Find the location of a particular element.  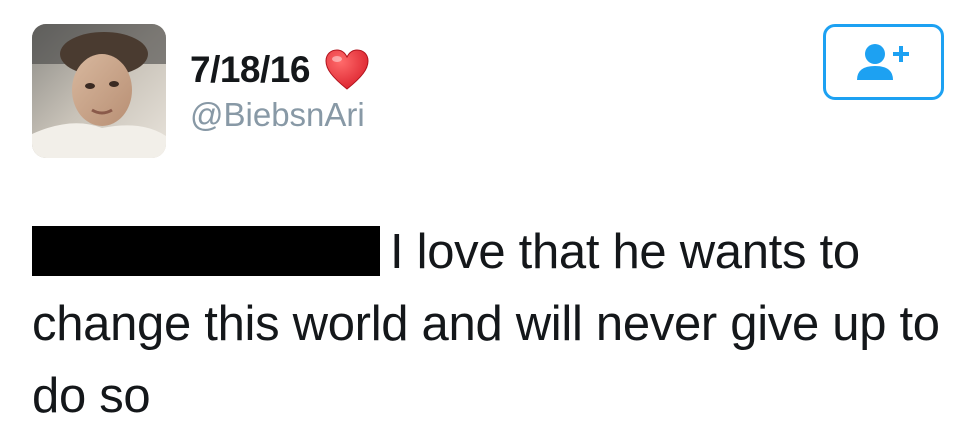

avatar-photo is located at coordinates (99, 91).